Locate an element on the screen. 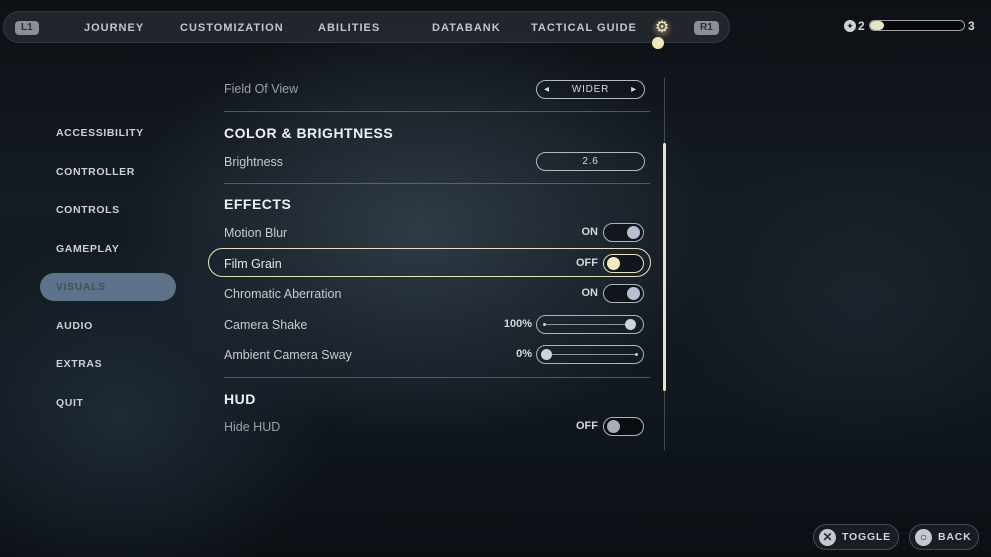  tab-tactical-guide: TACTICAL GUIDE is located at coordinates (584, 28).